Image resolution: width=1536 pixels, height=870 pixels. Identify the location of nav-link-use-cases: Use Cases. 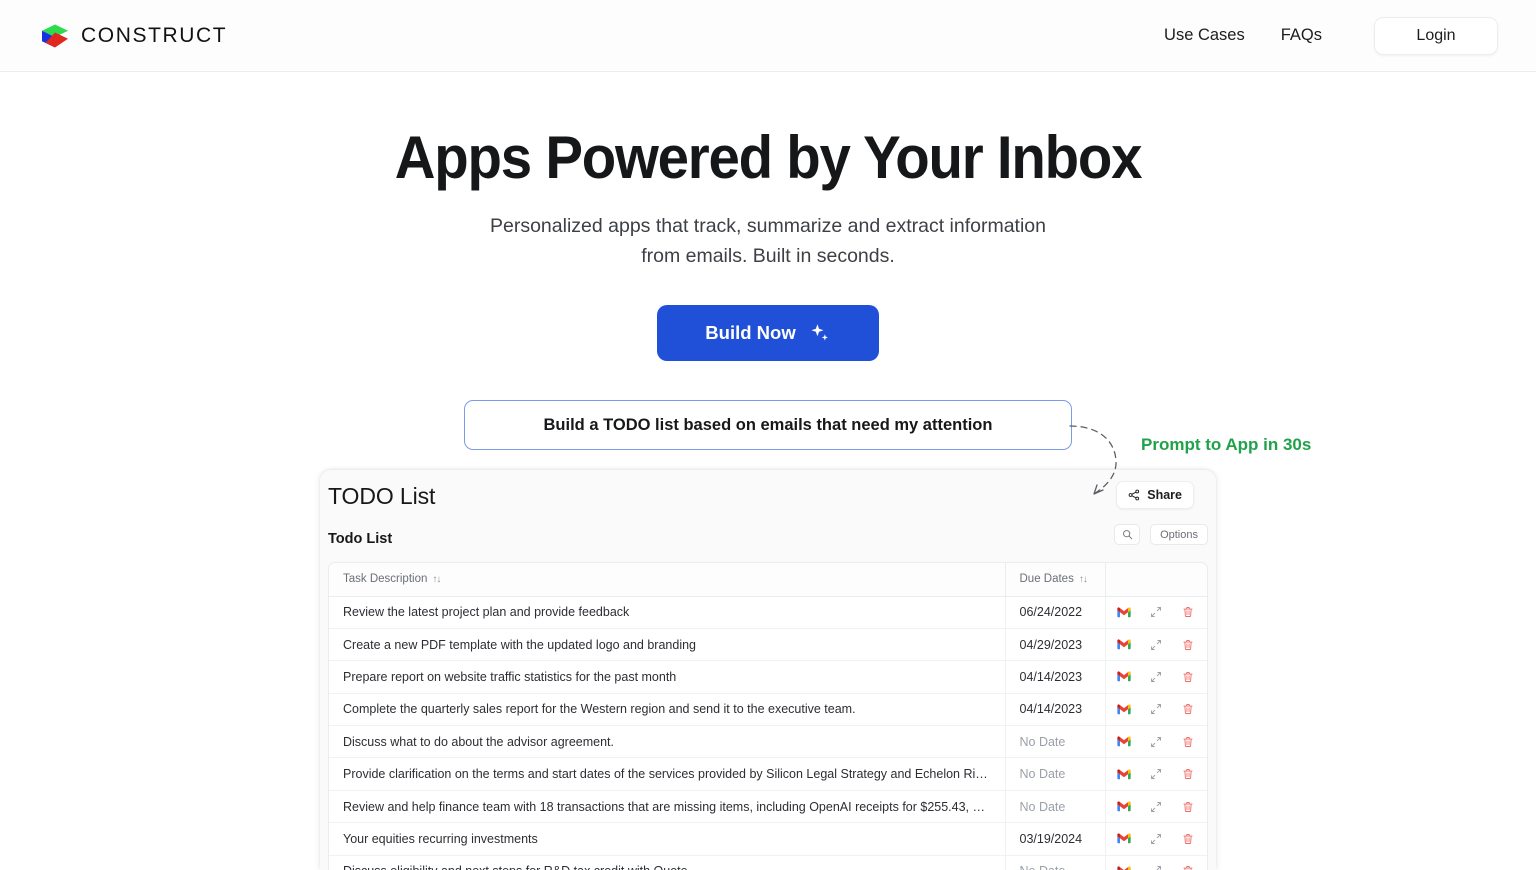
(1204, 35).